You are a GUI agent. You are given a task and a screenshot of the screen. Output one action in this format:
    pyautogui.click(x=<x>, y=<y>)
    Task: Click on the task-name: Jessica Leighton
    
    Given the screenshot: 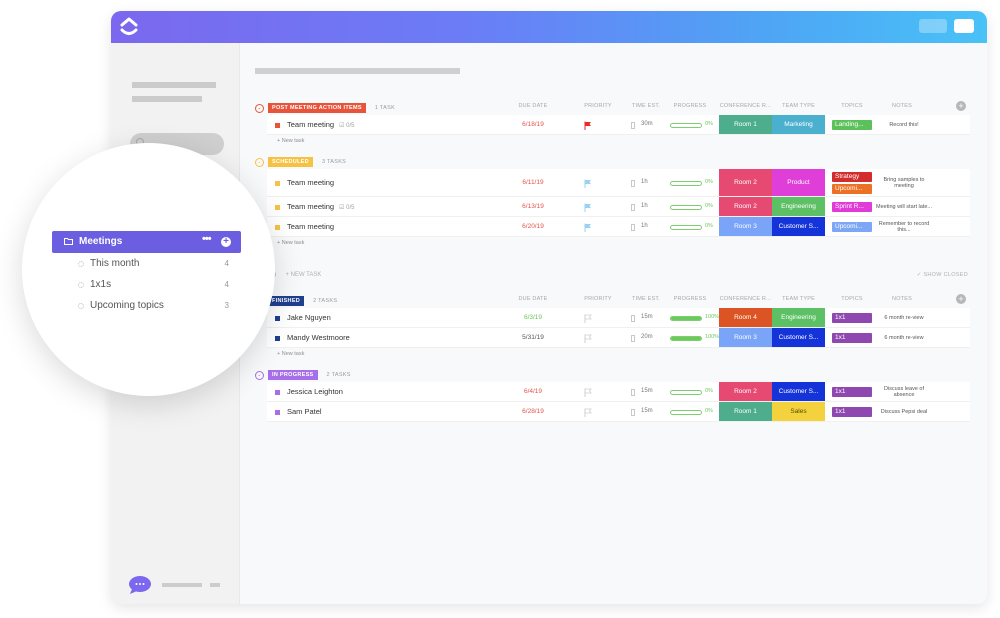 What is the action you would take?
    pyautogui.click(x=315, y=391)
    